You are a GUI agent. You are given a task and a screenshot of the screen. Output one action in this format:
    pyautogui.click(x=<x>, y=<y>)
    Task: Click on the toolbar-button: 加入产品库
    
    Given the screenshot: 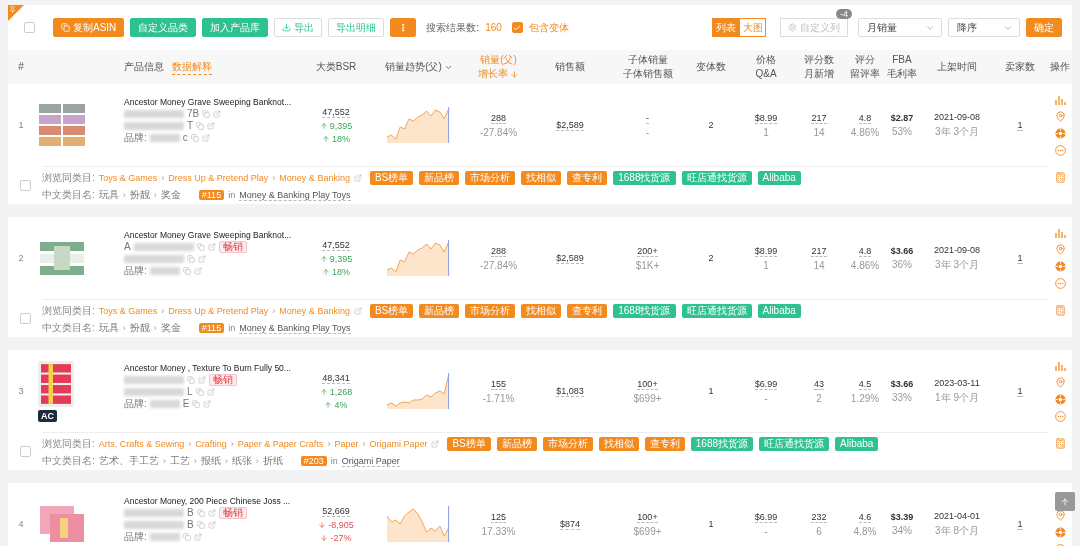 What is the action you would take?
    pyautogui.click(x=235, y=27)
    